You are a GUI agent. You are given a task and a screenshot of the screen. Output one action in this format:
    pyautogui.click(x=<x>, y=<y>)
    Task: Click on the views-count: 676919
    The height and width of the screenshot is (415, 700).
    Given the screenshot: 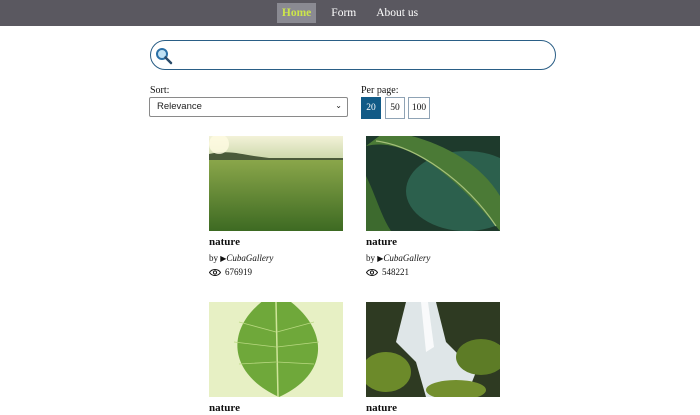 What is the action you would take?
    pyautogui.click(x=238, y=272)
    